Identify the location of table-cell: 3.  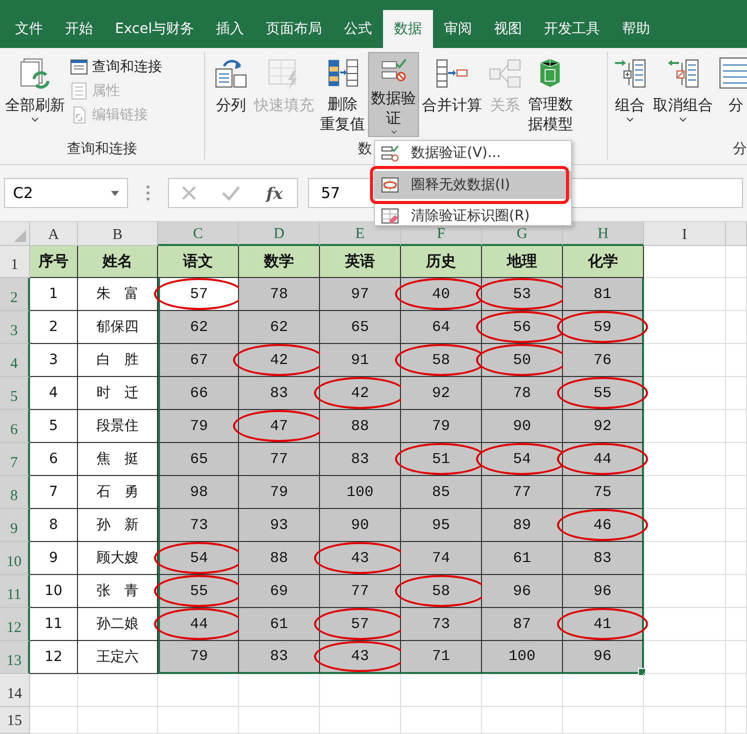
(54, 360).